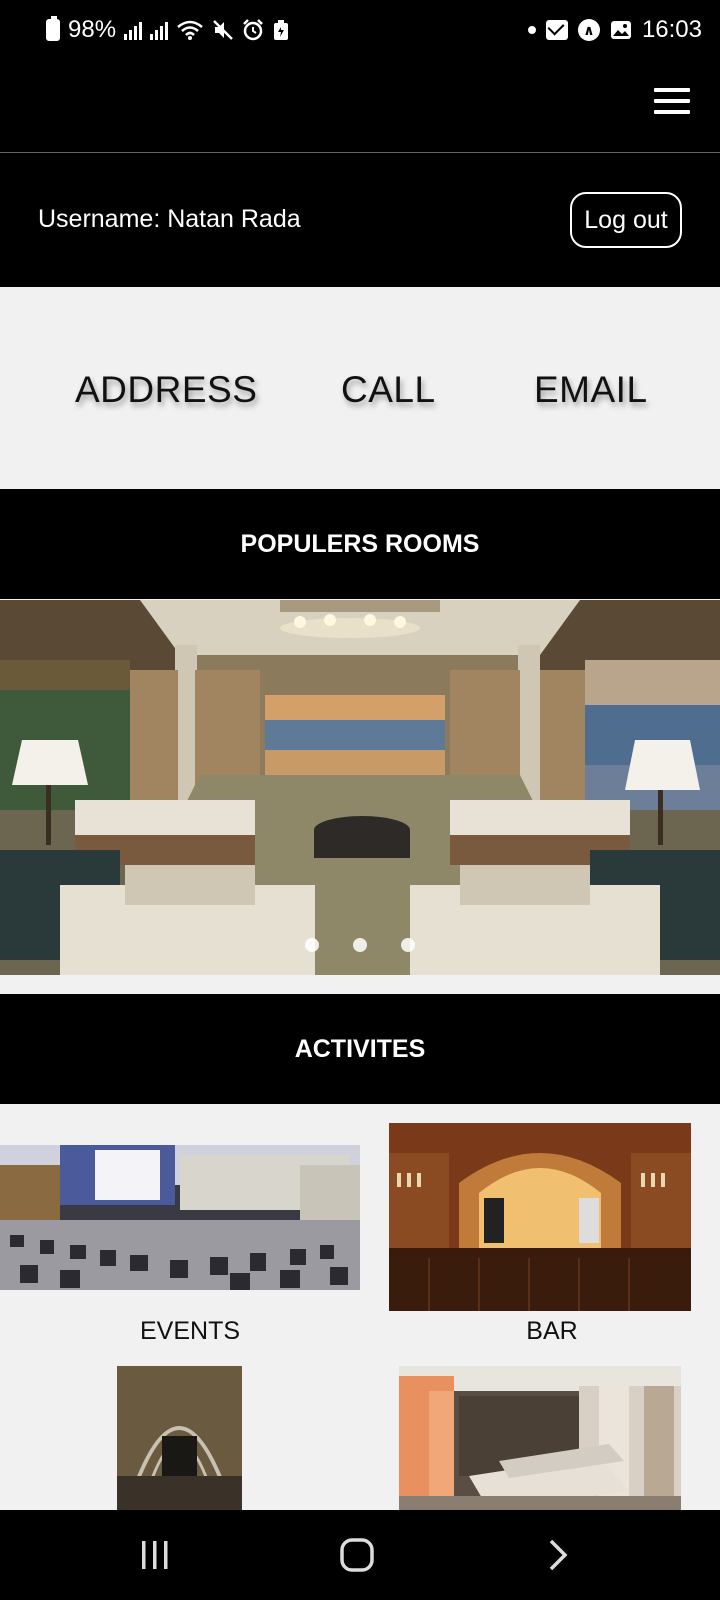 The width and height of the screenshot is (720, 1600). I want to click on alarm-icon, so click(253, 30).